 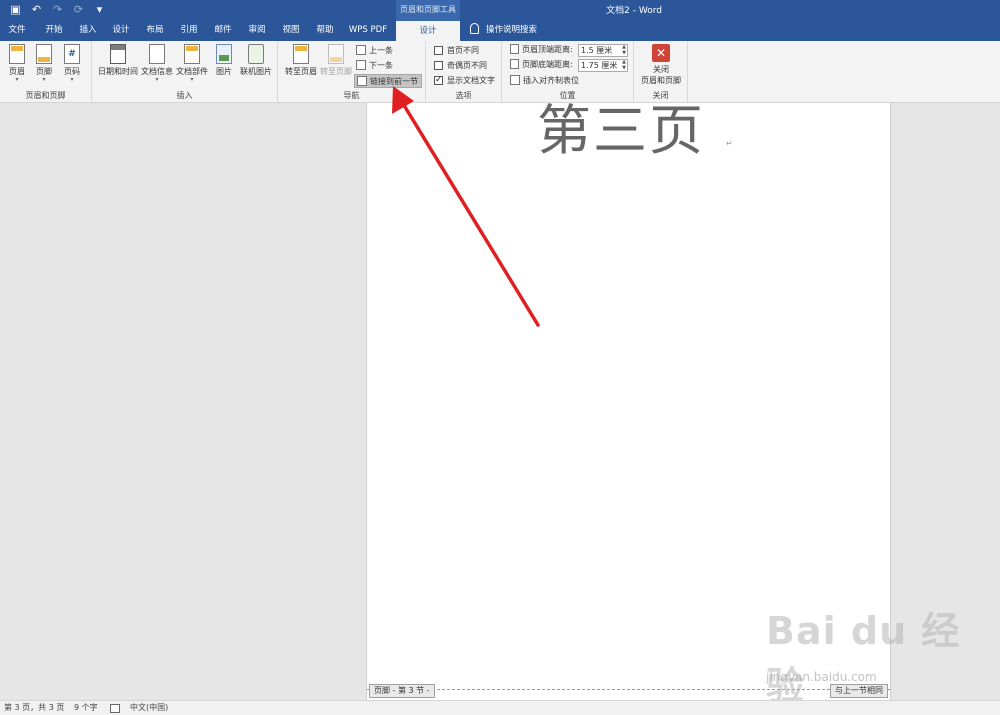 I want to click on word-count: 9 个字, so click(x=86, y=708).